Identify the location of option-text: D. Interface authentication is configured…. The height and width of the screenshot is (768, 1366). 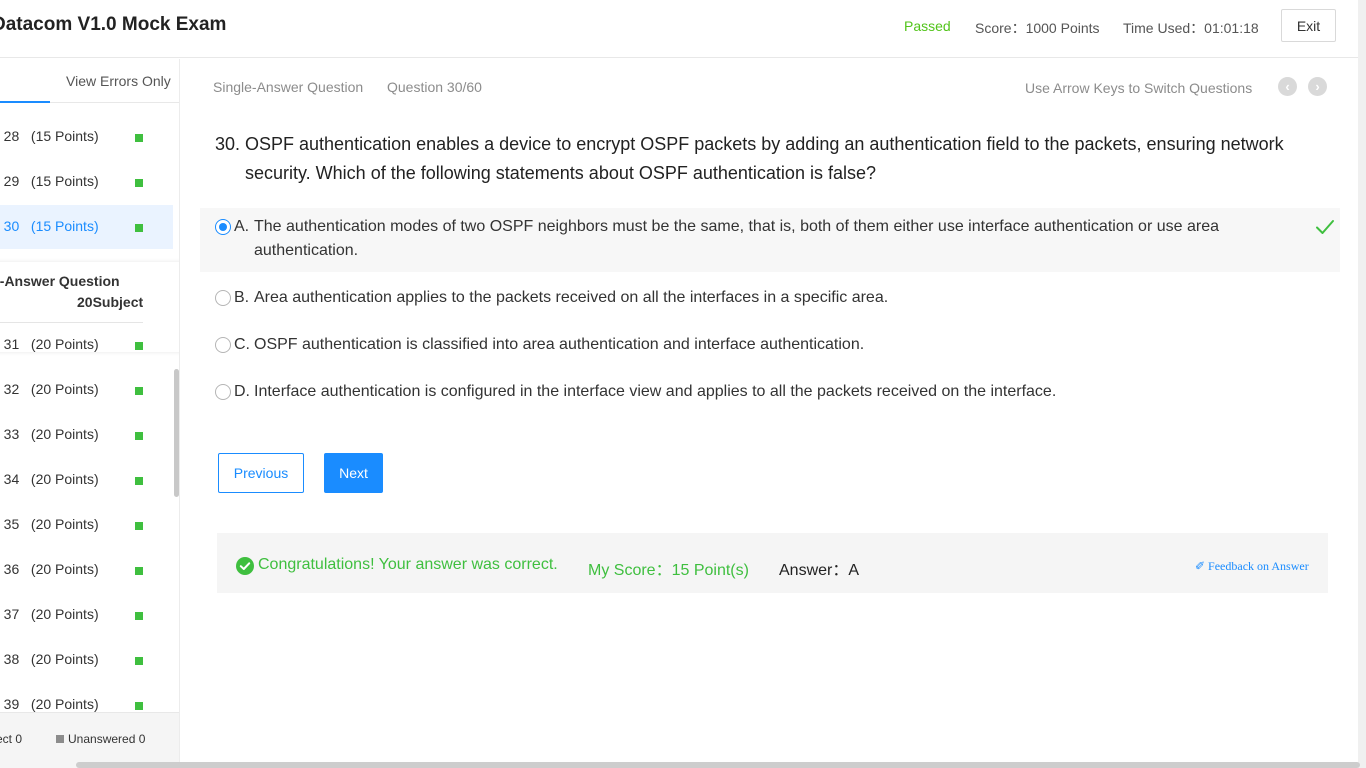
(754, 392).